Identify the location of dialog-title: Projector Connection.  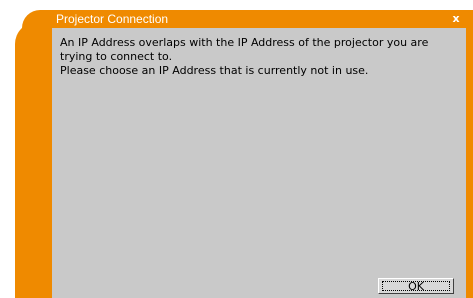
(112, 19).